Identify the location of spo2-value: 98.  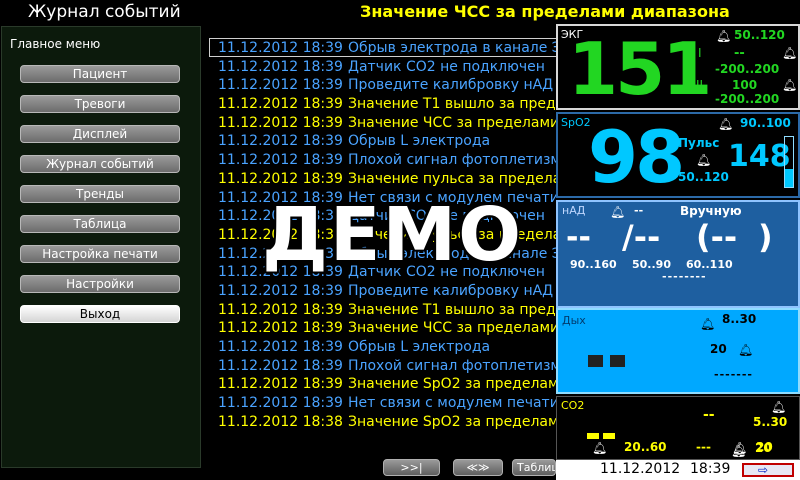
(636, 157).